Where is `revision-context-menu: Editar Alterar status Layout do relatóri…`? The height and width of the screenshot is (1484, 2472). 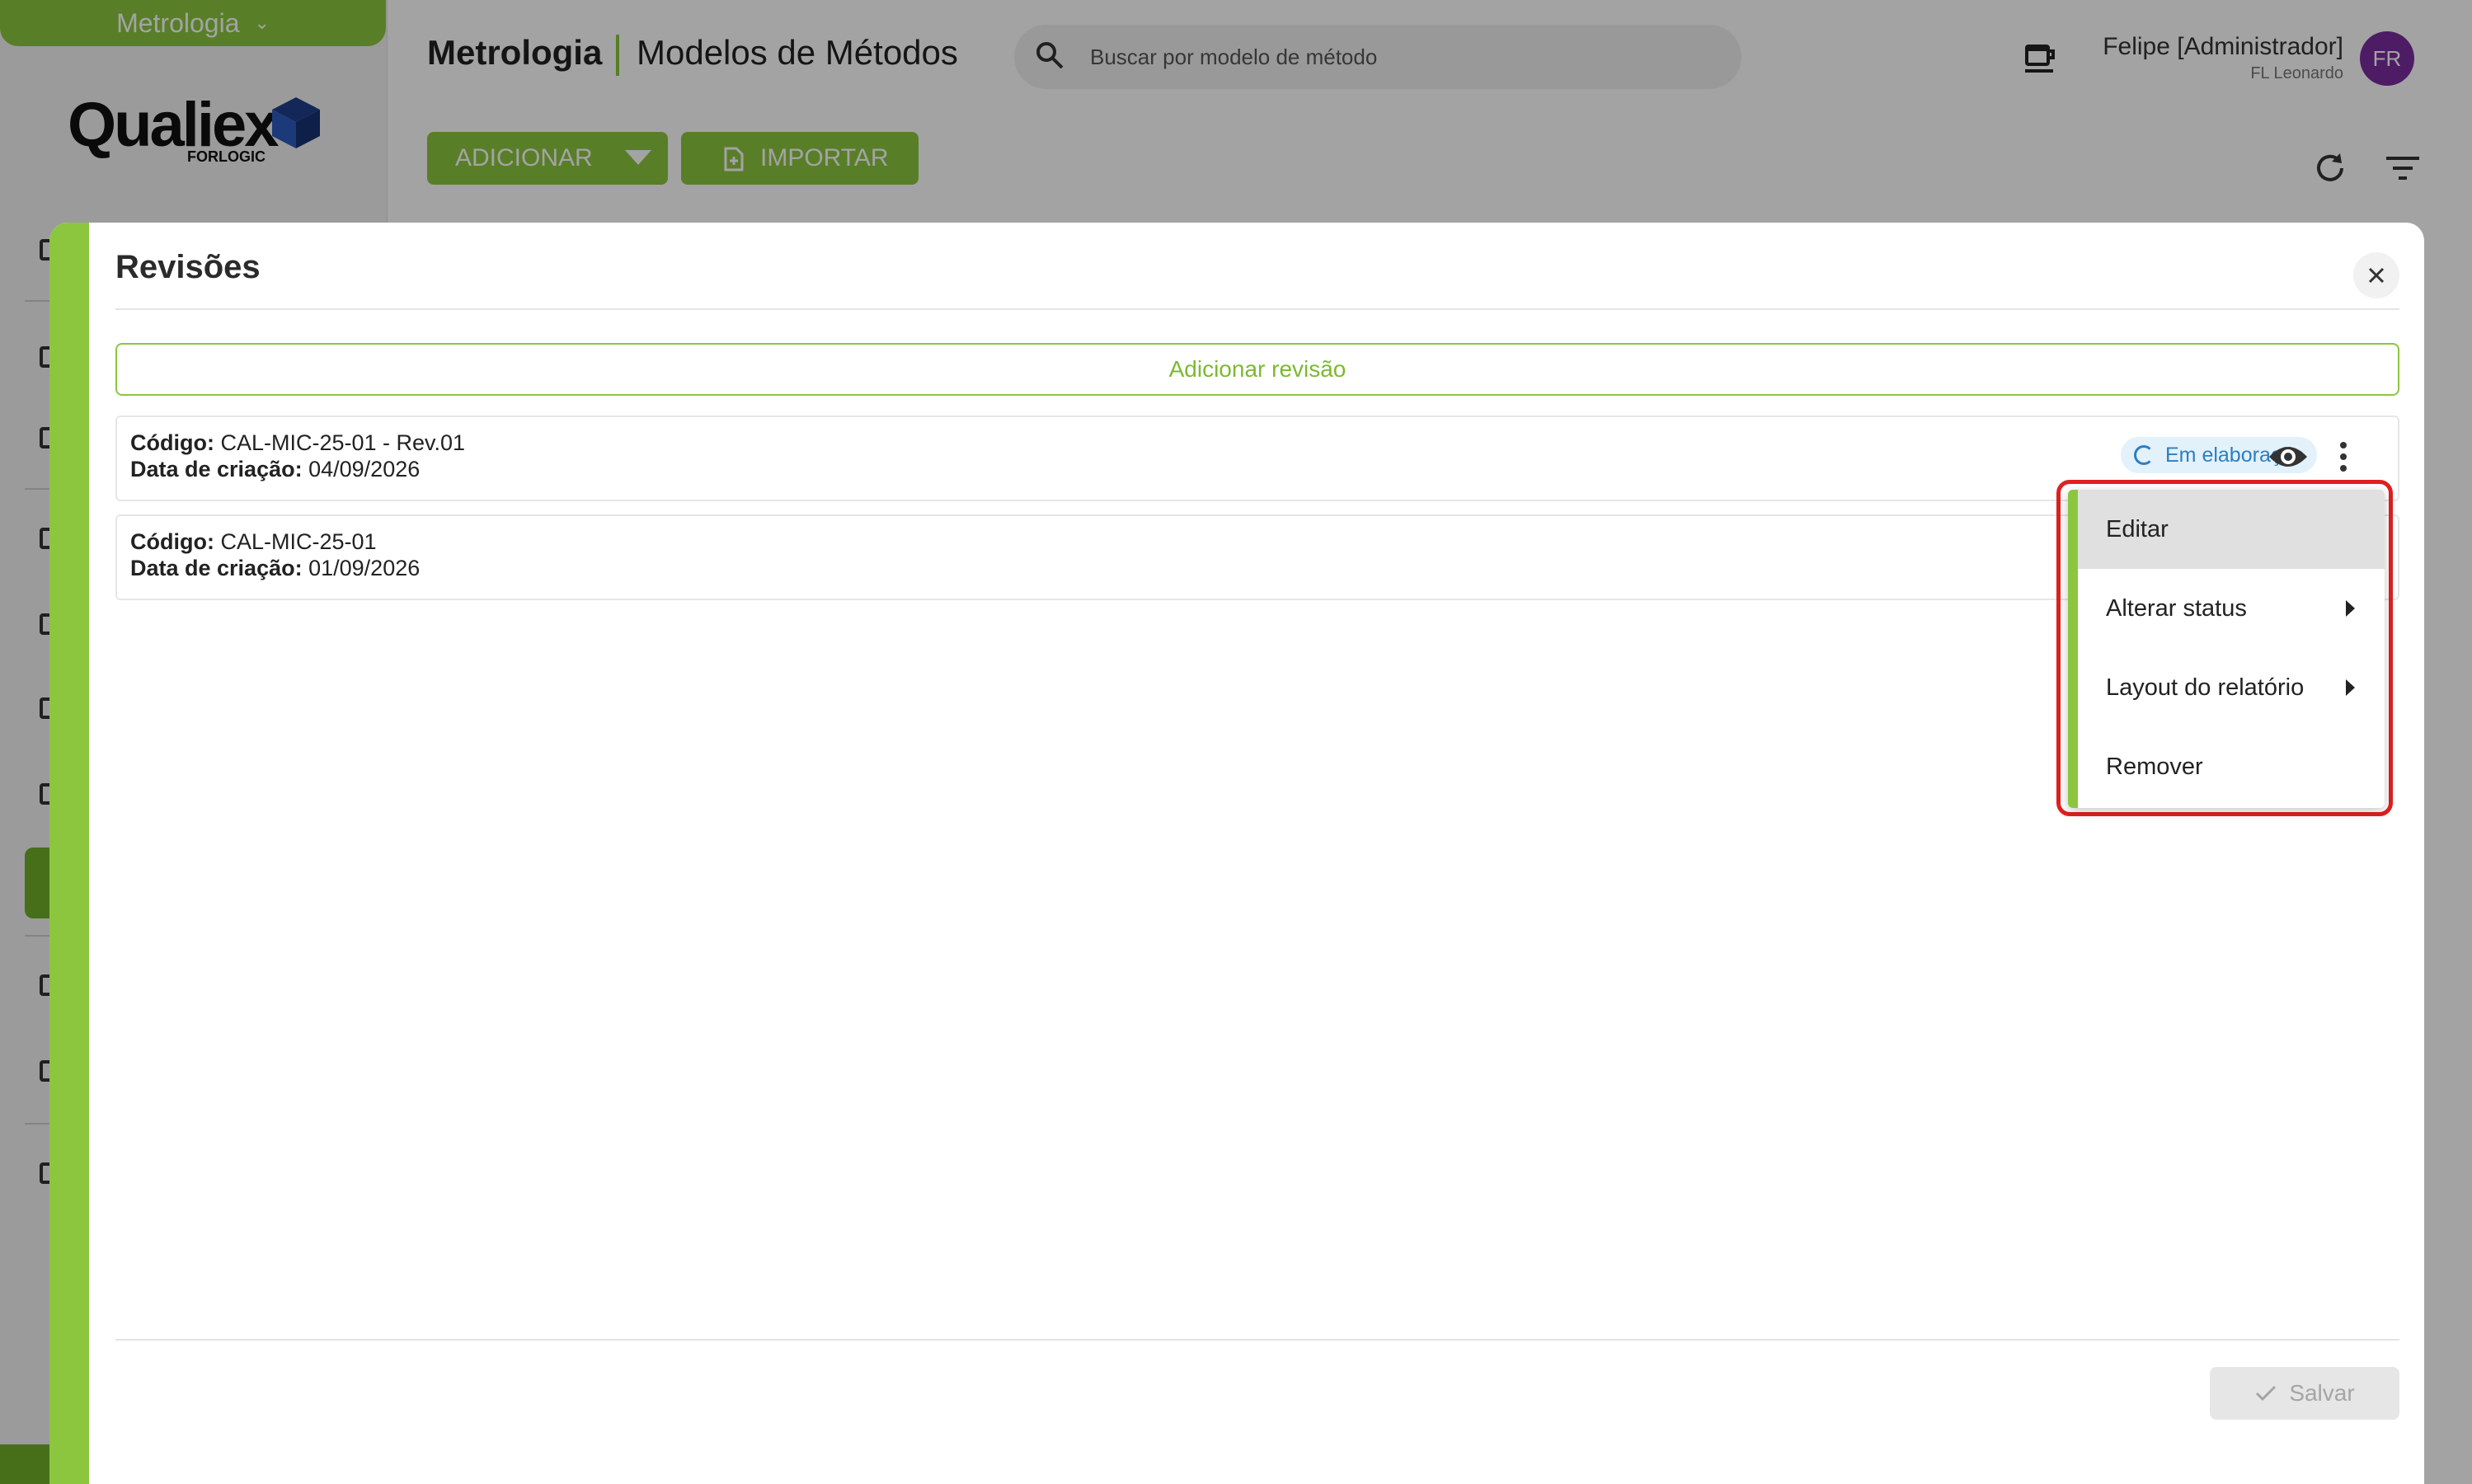
revision-context-menu: Editar Alterar status Layout do relatóri… is located at coordinates (2226, 649).